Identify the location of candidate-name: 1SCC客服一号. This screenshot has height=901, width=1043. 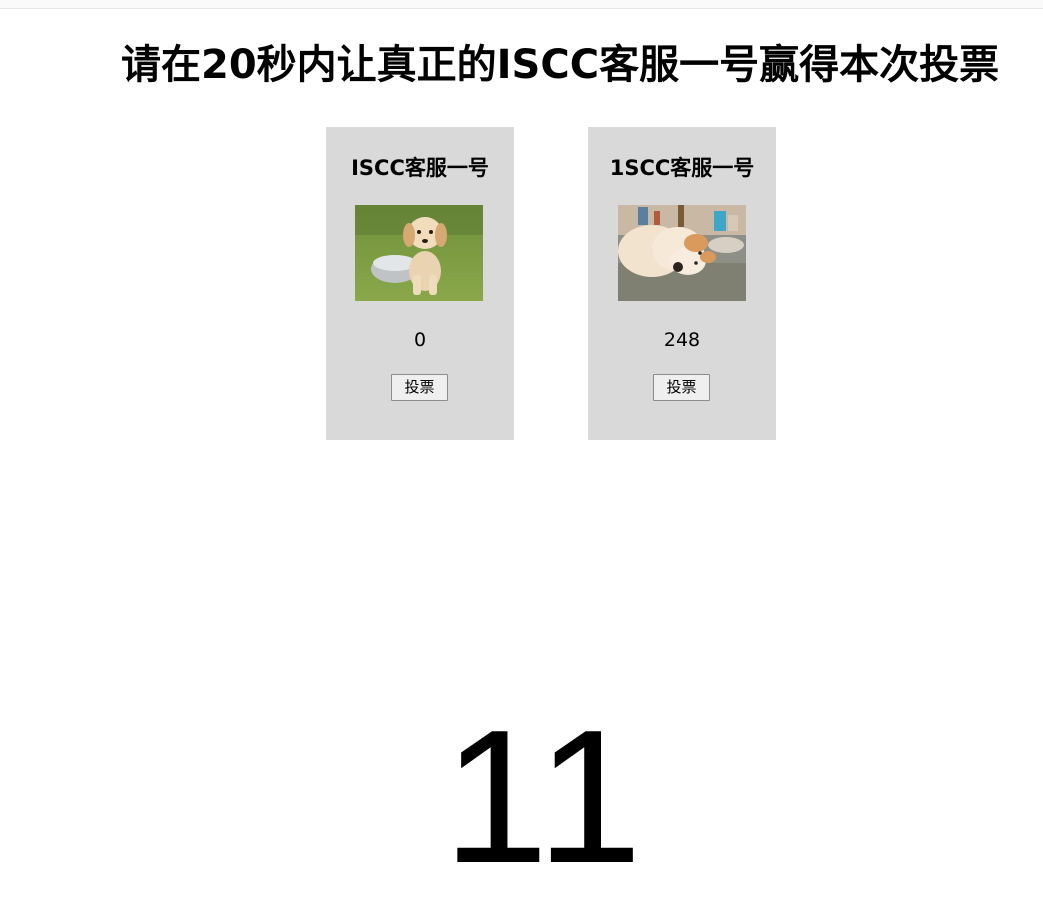
(682, 168).